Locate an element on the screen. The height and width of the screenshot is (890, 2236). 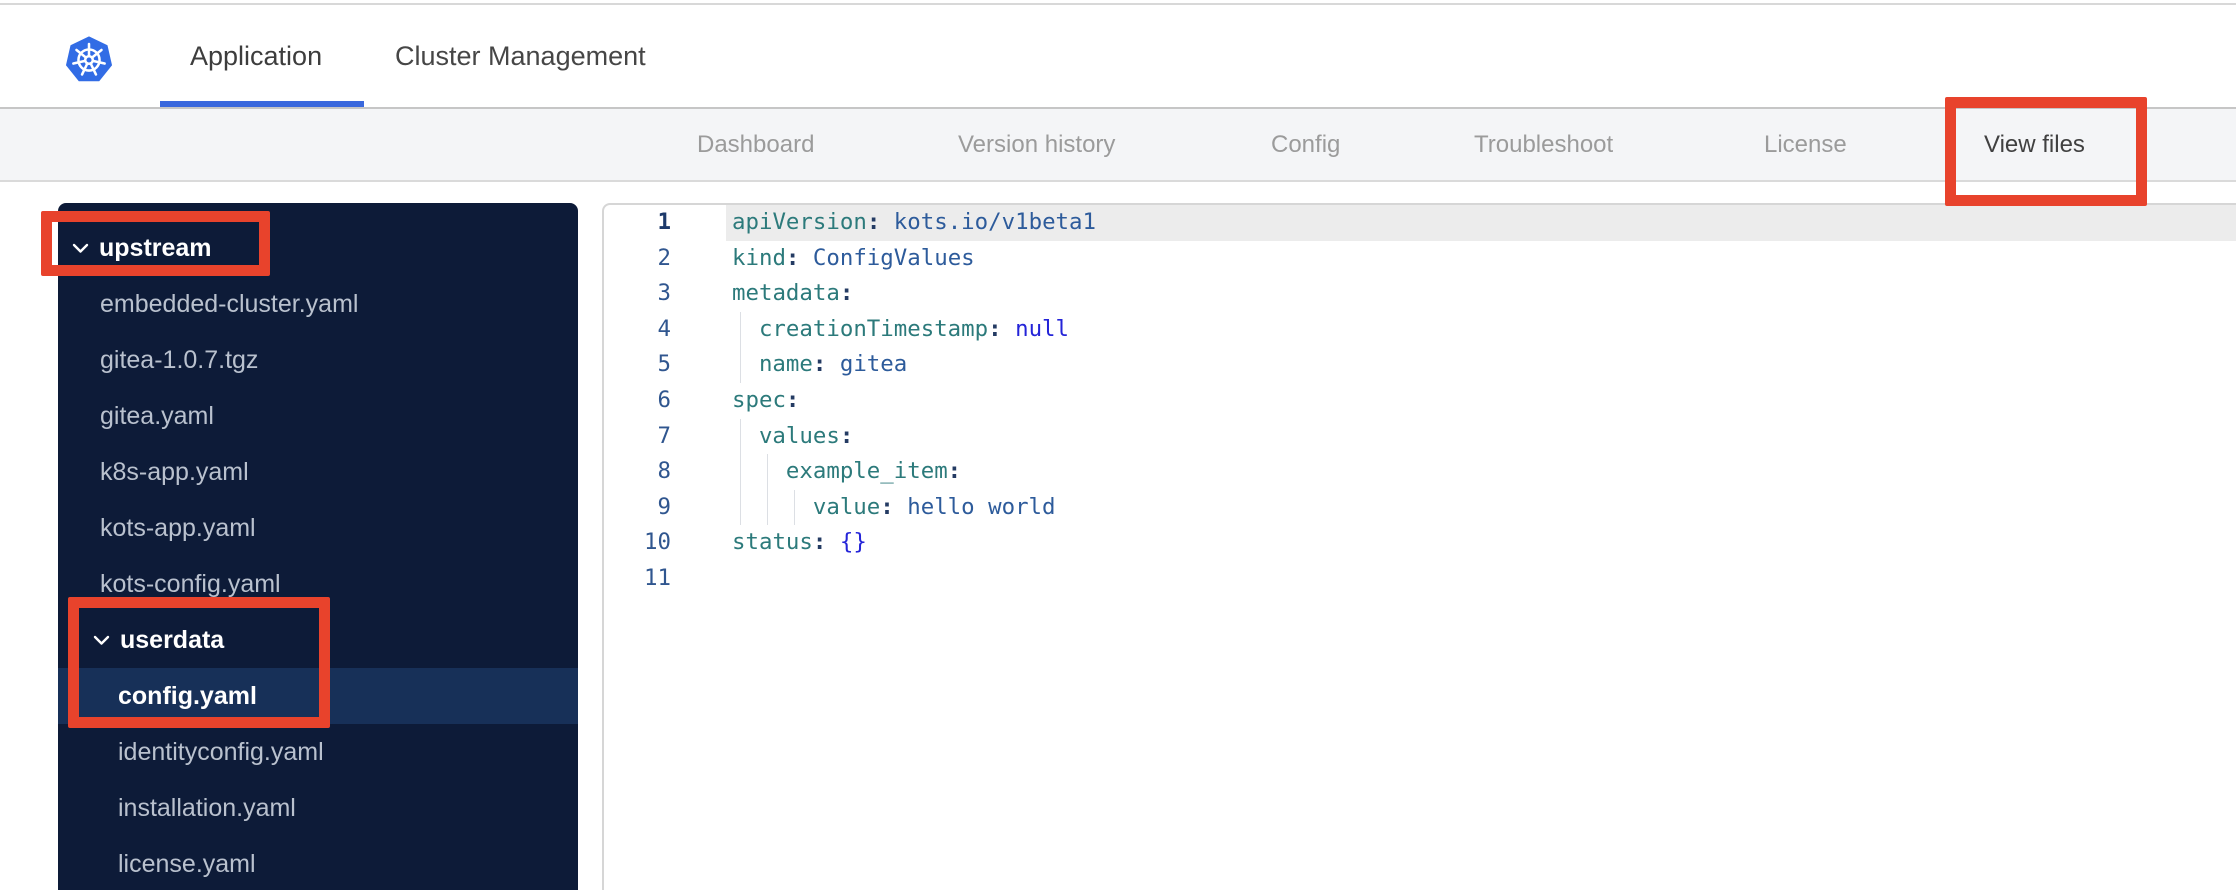
code-line-6: 6 spec: is located at coordinates (1420, 401).